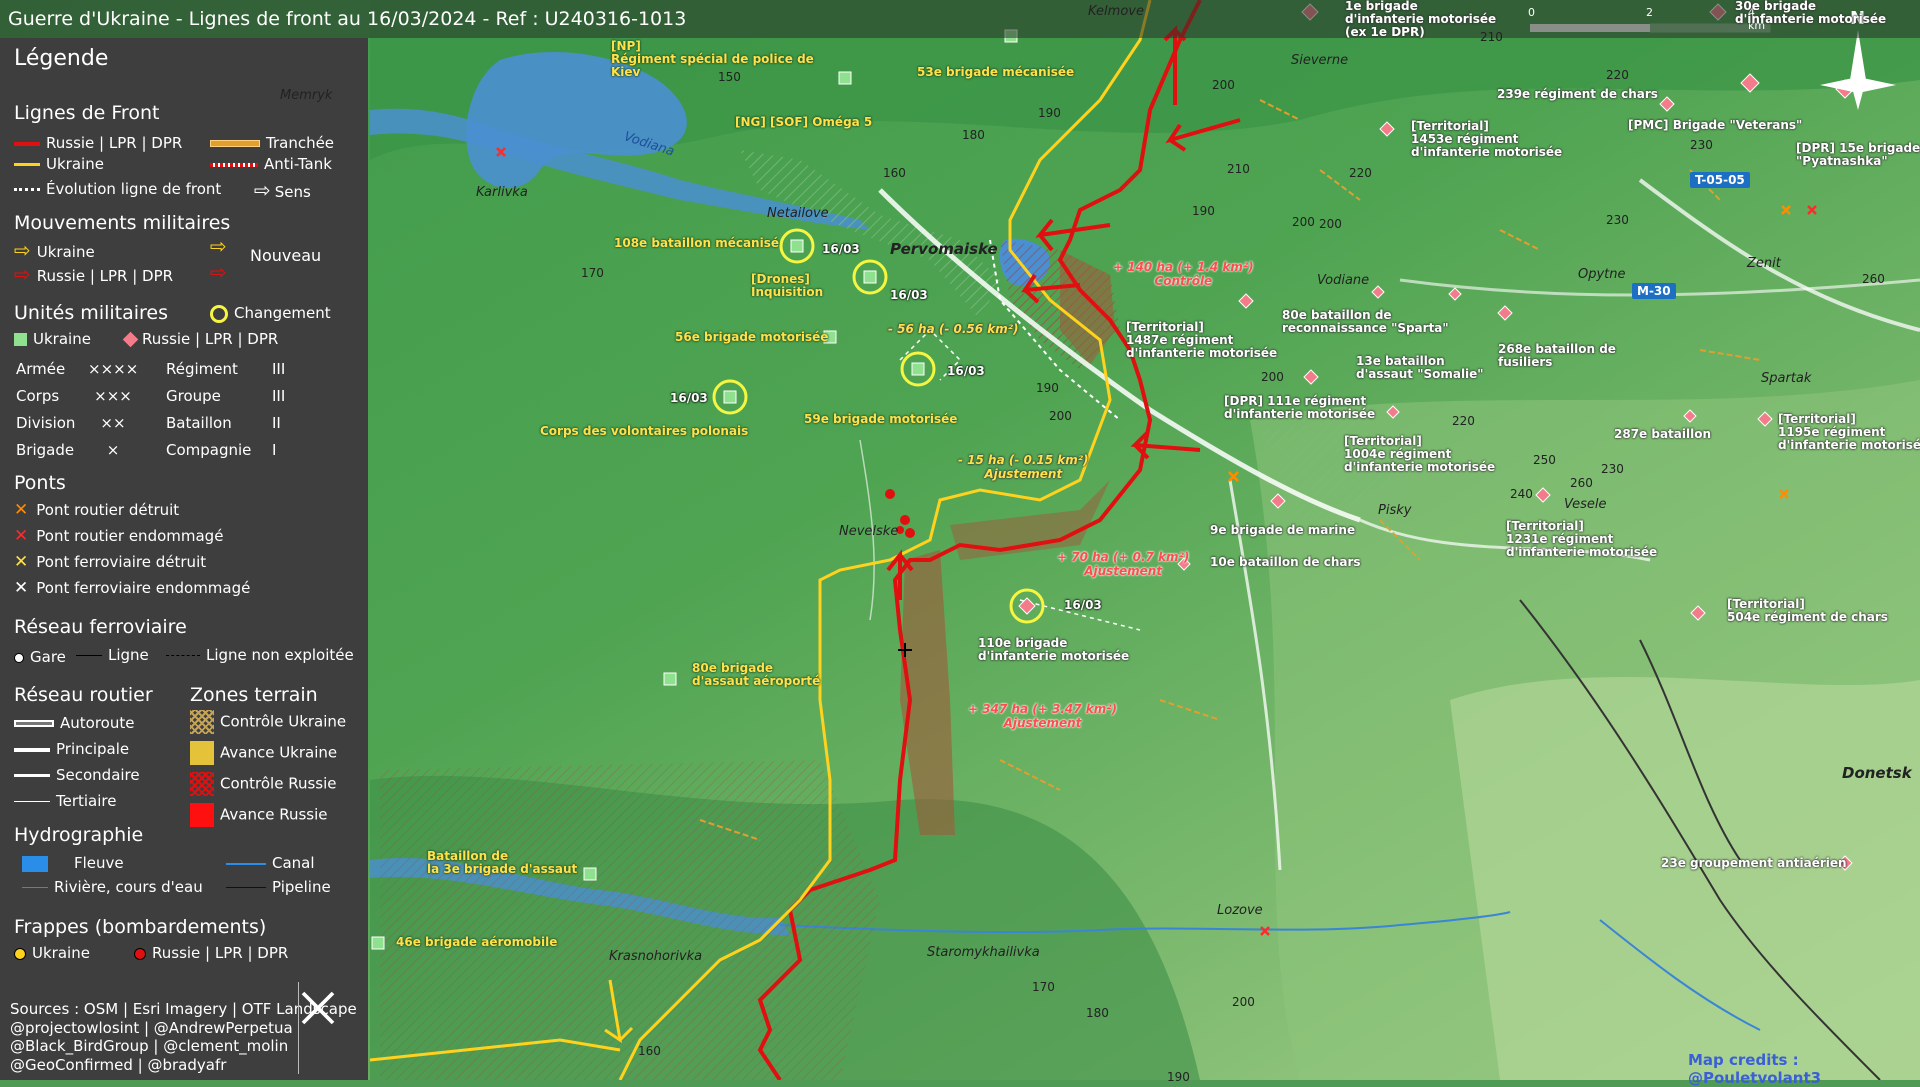 The image size is (1920, 1087). I want to click on change-label-3: + 70 ha (+ 0.7 km²) Ajustement, so click(1123, 564).